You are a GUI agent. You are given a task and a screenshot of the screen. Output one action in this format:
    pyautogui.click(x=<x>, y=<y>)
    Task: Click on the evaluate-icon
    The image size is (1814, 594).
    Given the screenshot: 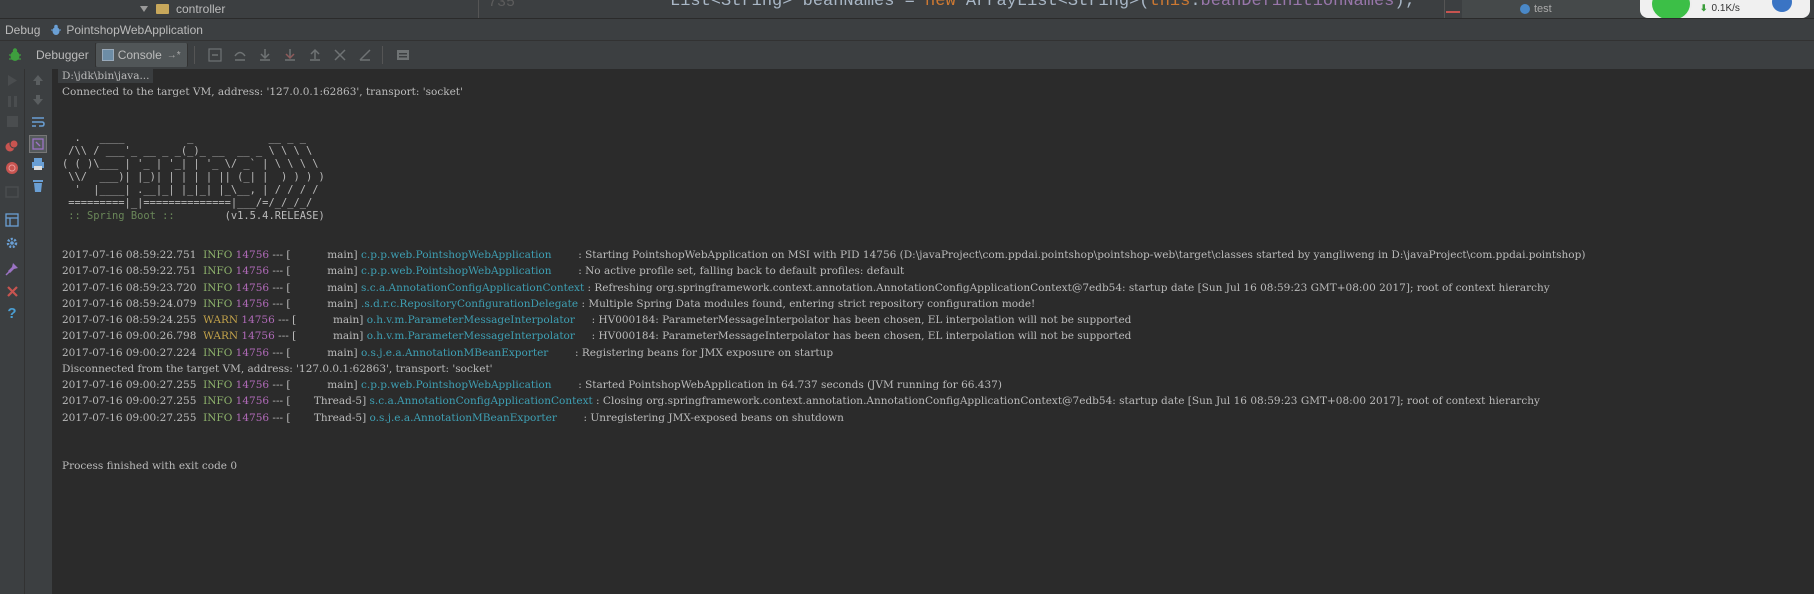 What is the action you would take?
    pyautogui.click(x=402, y=55)
    